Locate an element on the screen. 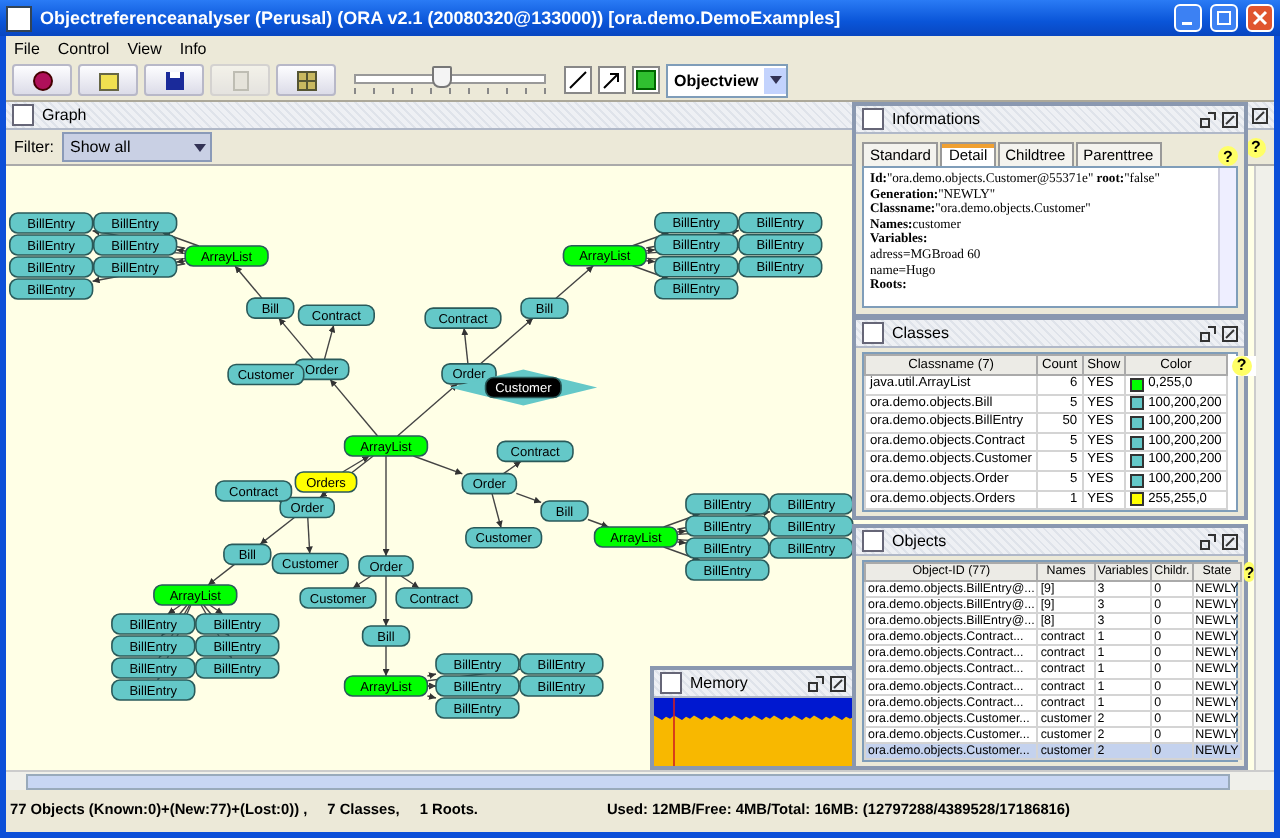 This screenshot has width=1280, height=838. menu-item: File is located at coordinates (27, 48).